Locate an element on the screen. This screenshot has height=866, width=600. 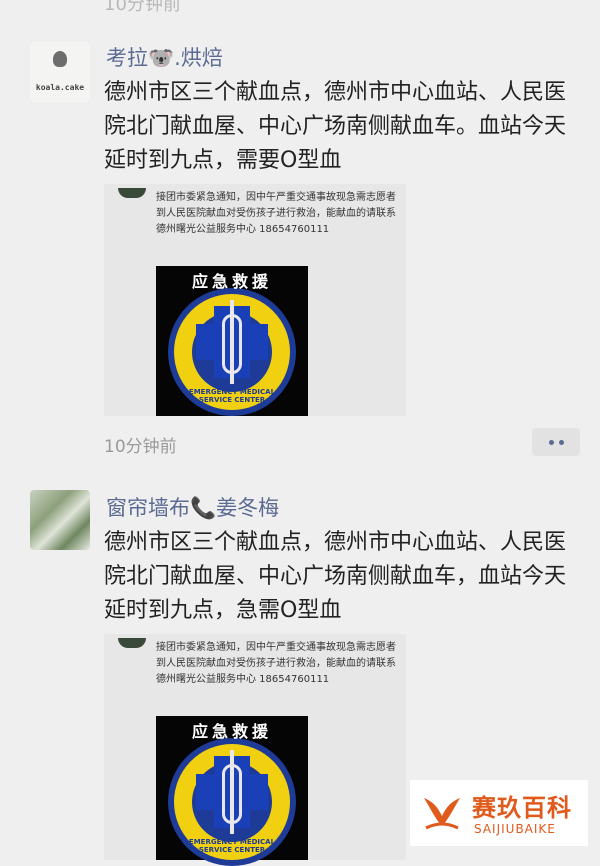
author-name: 窗帘墙布📞姜冬梅 is located at coordinates (192, 507).